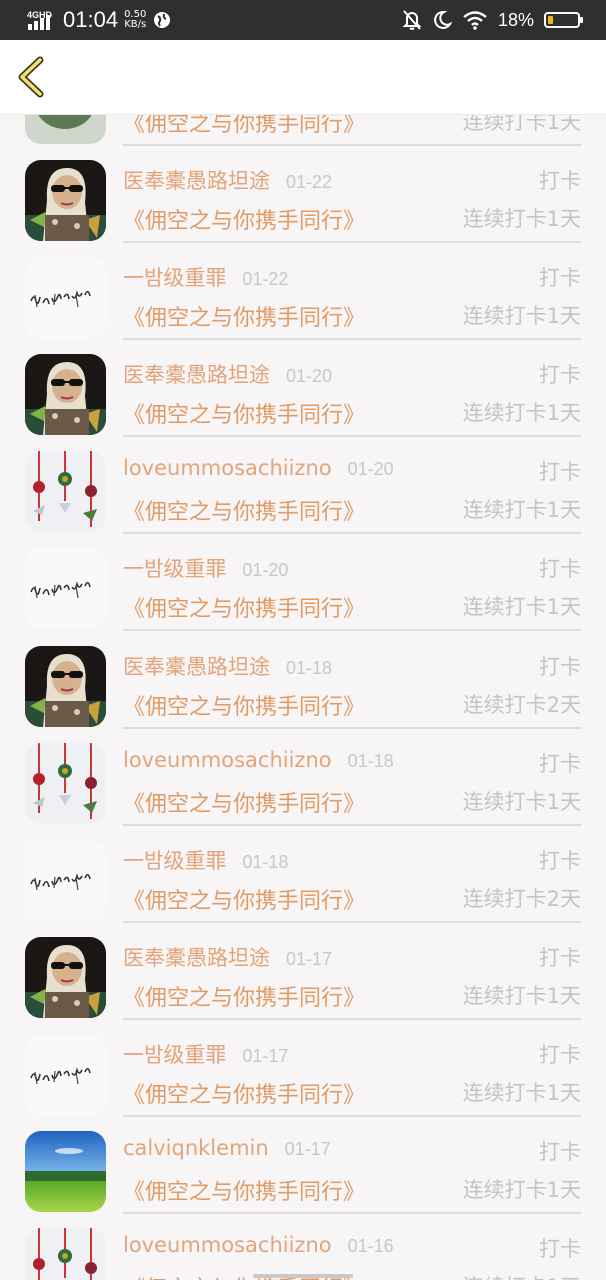  I want to click on list-item: 医奉橐愚路坦途 01-17 打卡 《佣空之与你携手同行》 连续打卡1天, so click(303, 971).